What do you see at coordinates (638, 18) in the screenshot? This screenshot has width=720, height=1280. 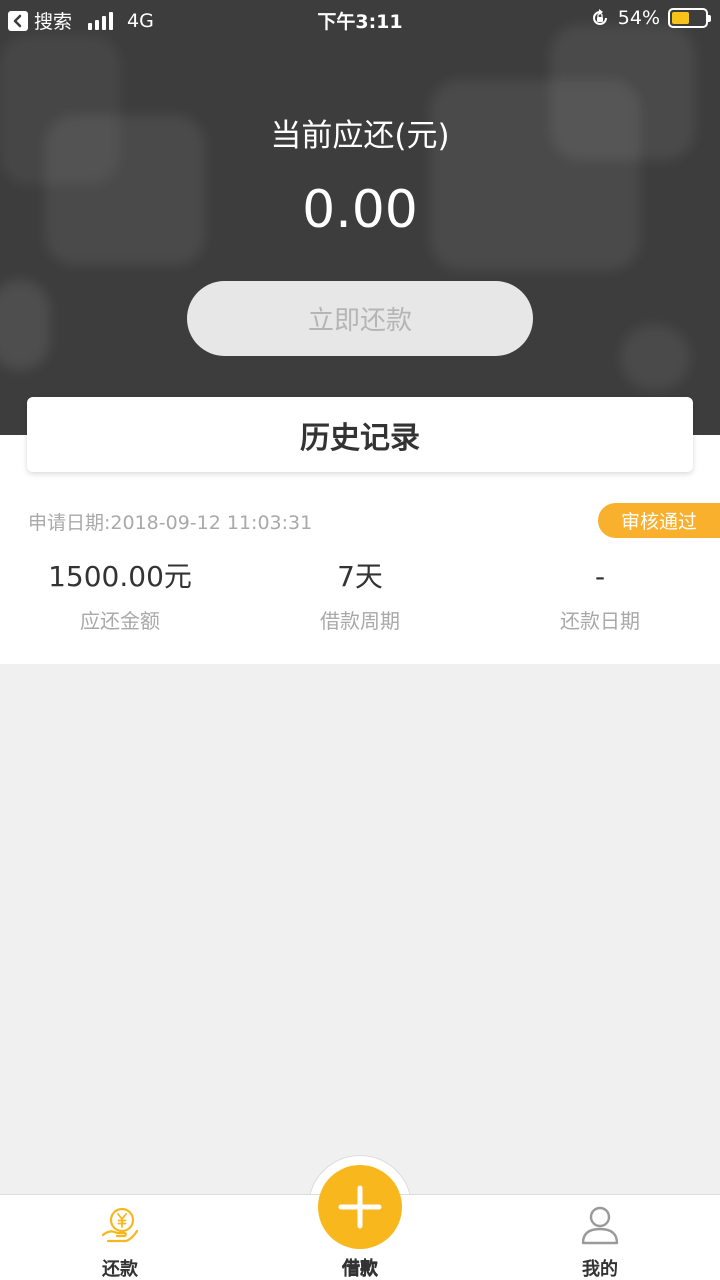 I see `battery-percent: 54%` at bounding box center [638, 18].